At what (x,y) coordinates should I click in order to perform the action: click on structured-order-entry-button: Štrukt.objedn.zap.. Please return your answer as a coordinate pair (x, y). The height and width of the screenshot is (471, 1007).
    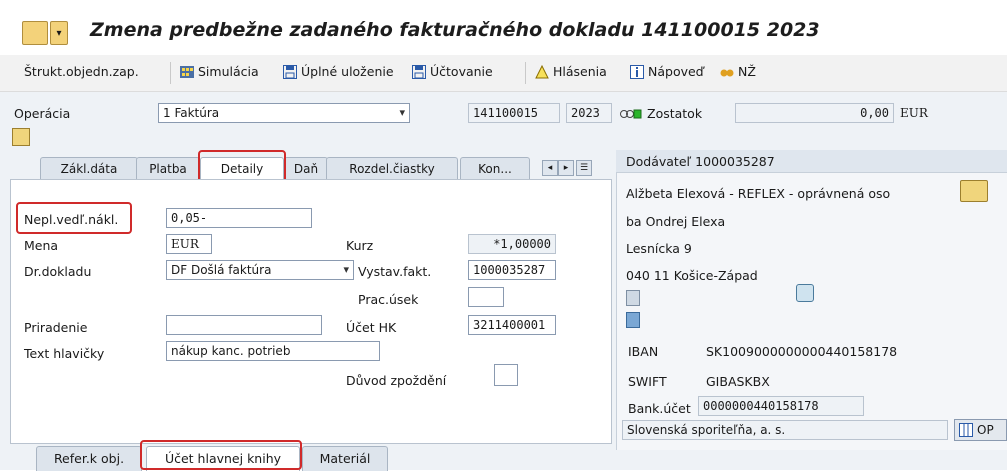
    Looking at the image, I should click on (81, 71).